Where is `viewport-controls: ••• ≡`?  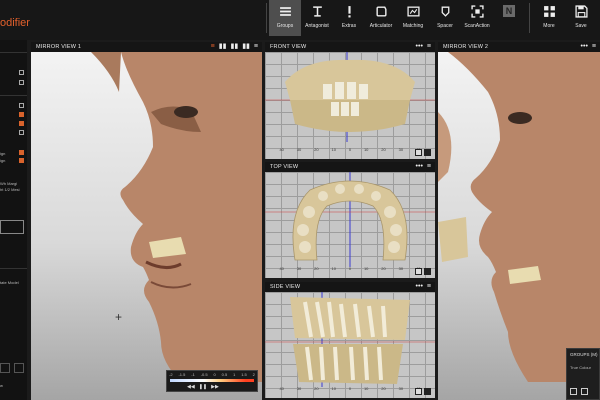 viewport-controls: ••• ≡ is located at coordinates (423, 47).